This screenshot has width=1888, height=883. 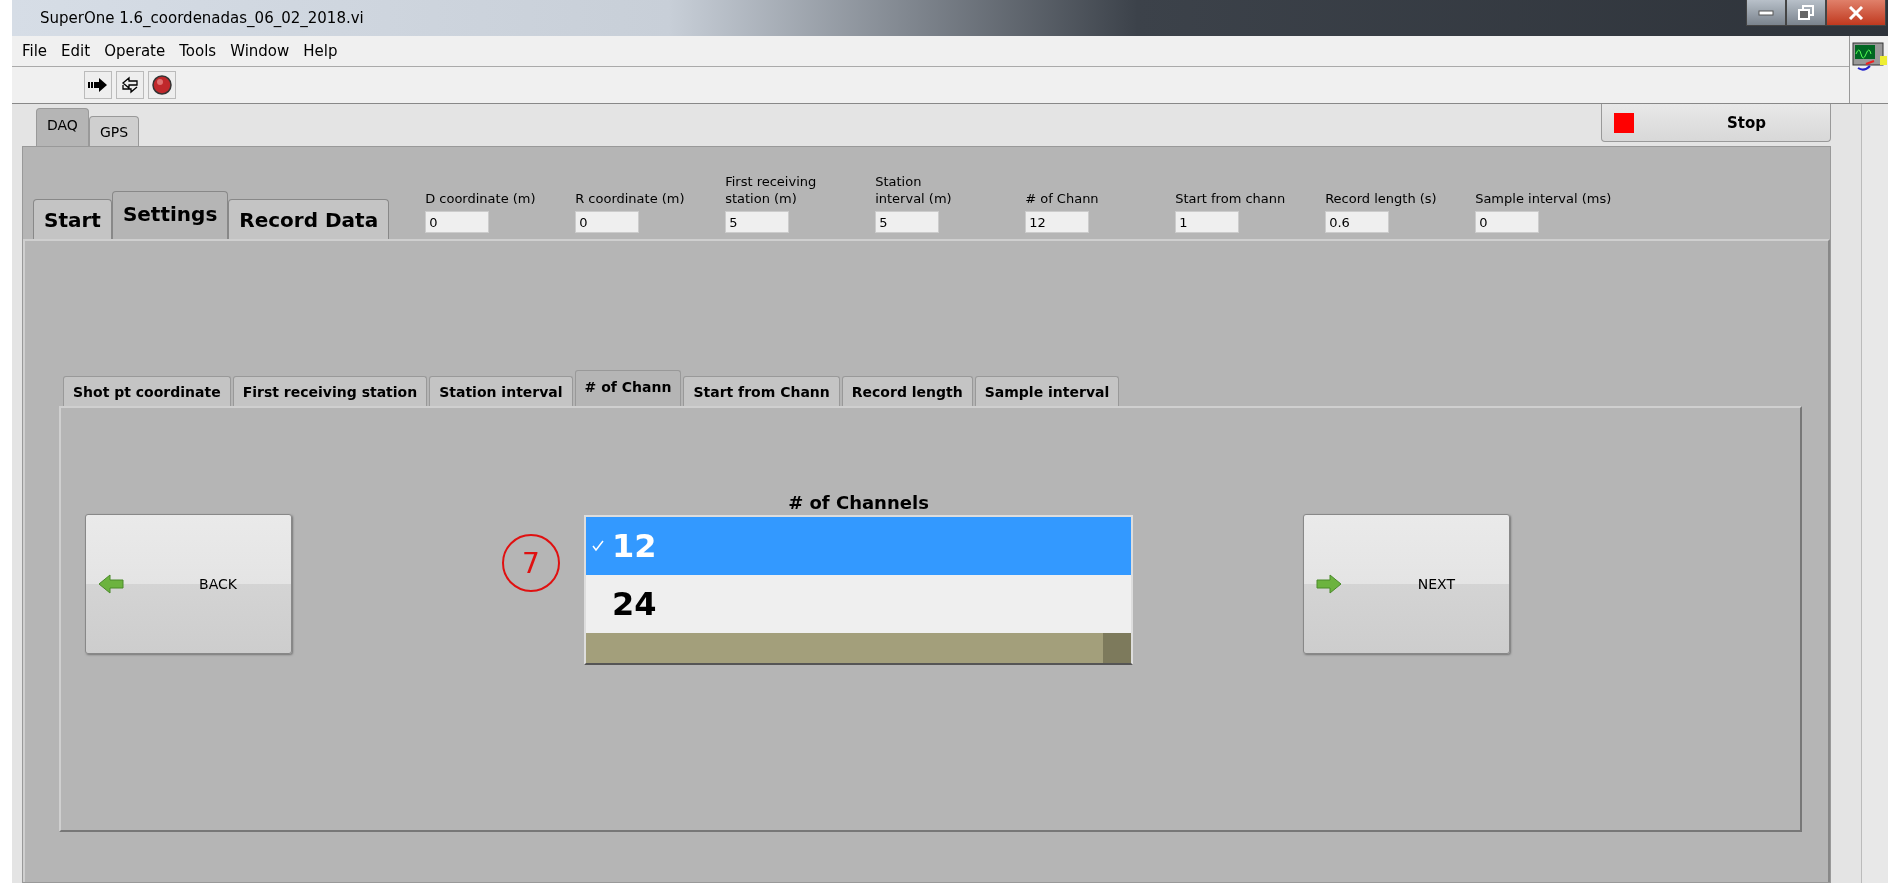 What do you see at coordinates (162, 85) in the screenshot?
I see `abort-icon` at bounding box center [162, 85].